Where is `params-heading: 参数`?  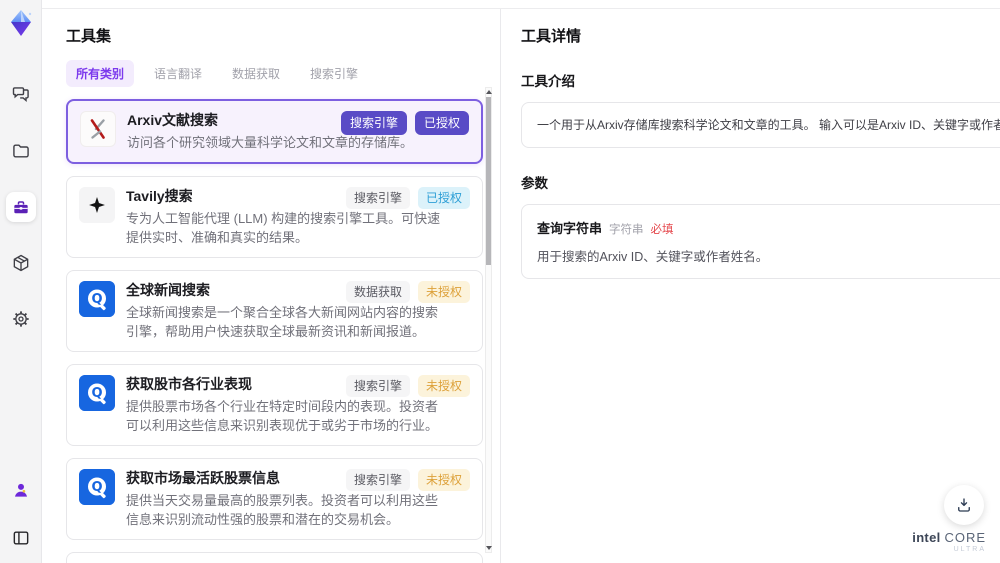 params-heading: 参数 is located at coordinates (534, 183).